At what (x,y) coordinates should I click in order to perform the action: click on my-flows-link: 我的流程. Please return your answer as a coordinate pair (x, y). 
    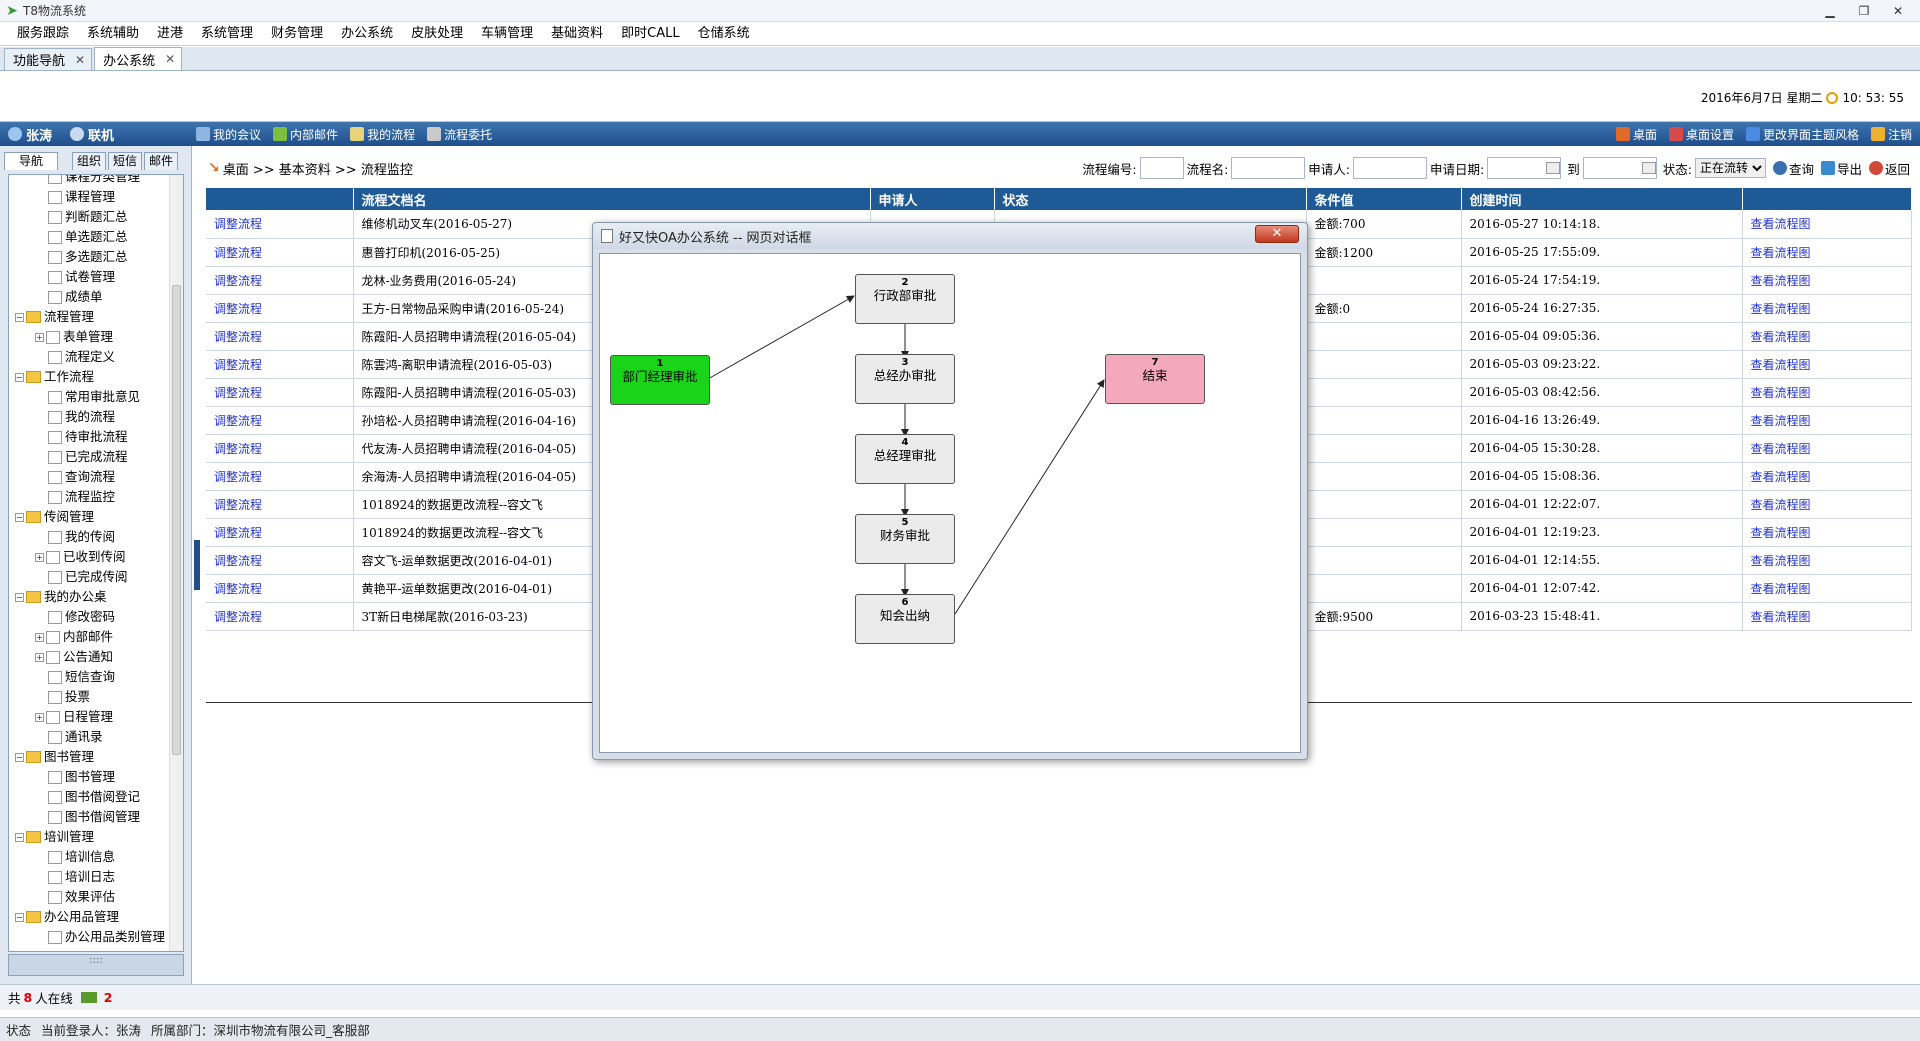
    Looking at the image, I should click on (382, 134).